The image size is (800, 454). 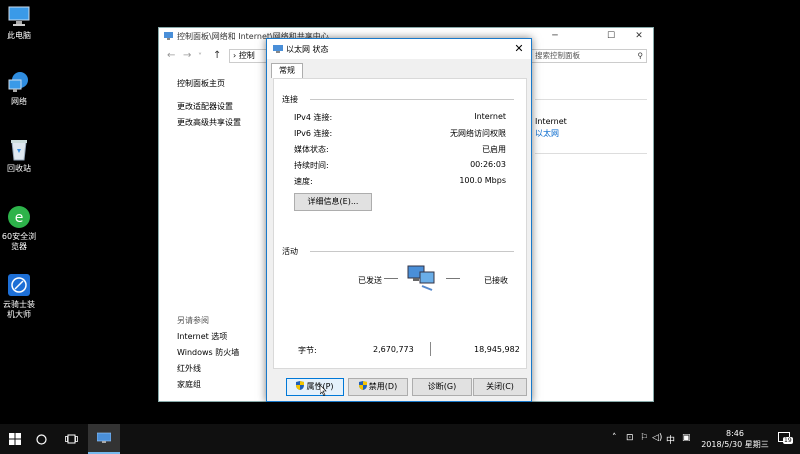 I want to click on recycle-bin-icon, so click(x=19, y=149).